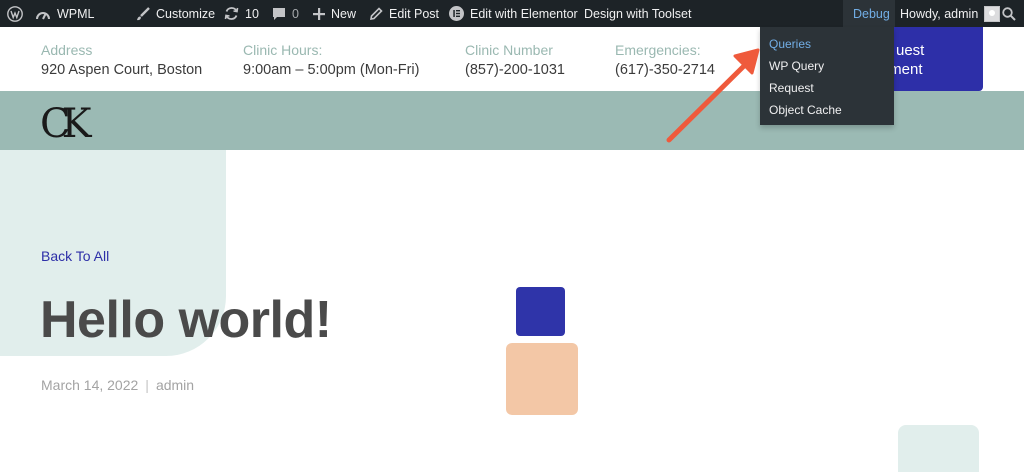 The width and height of the screenshot is (1024, 472). Describe the element at coordinates (67, 50) in the screenshot. I see `address-label: Address` at that location.